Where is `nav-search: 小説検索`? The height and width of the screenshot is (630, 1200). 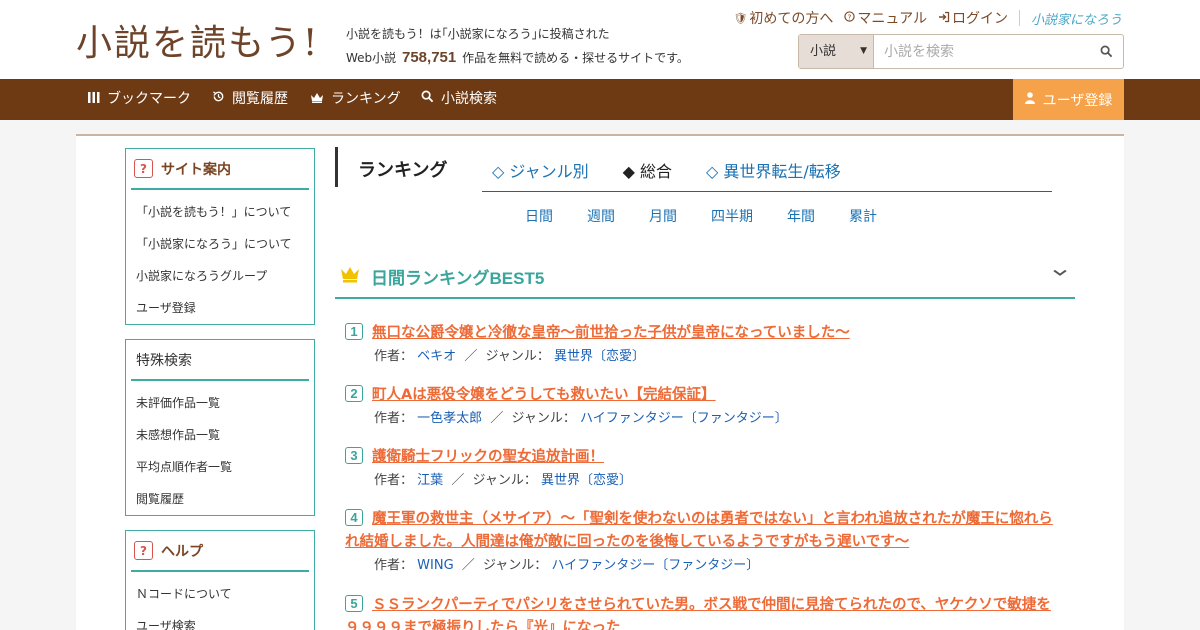 nav-search: 小説検索 is located at coordinates (459, 99).